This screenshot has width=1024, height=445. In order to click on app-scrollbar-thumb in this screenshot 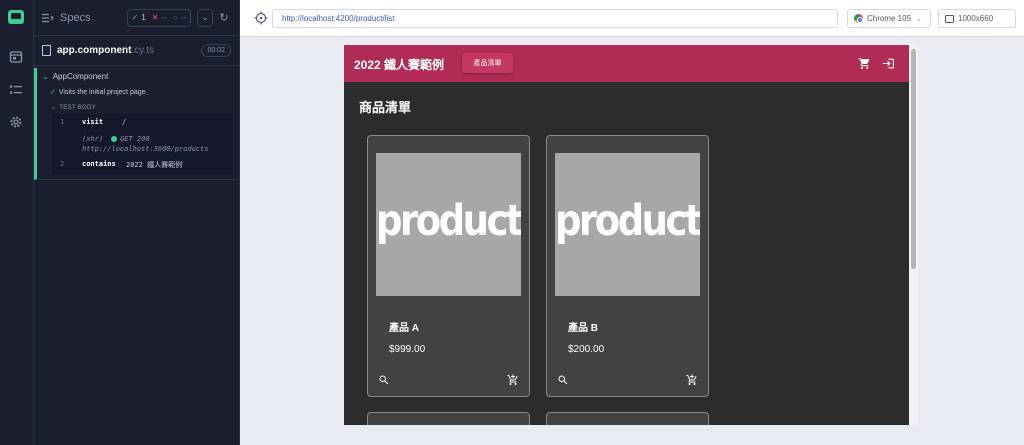, I will do `click(913, 159)`.